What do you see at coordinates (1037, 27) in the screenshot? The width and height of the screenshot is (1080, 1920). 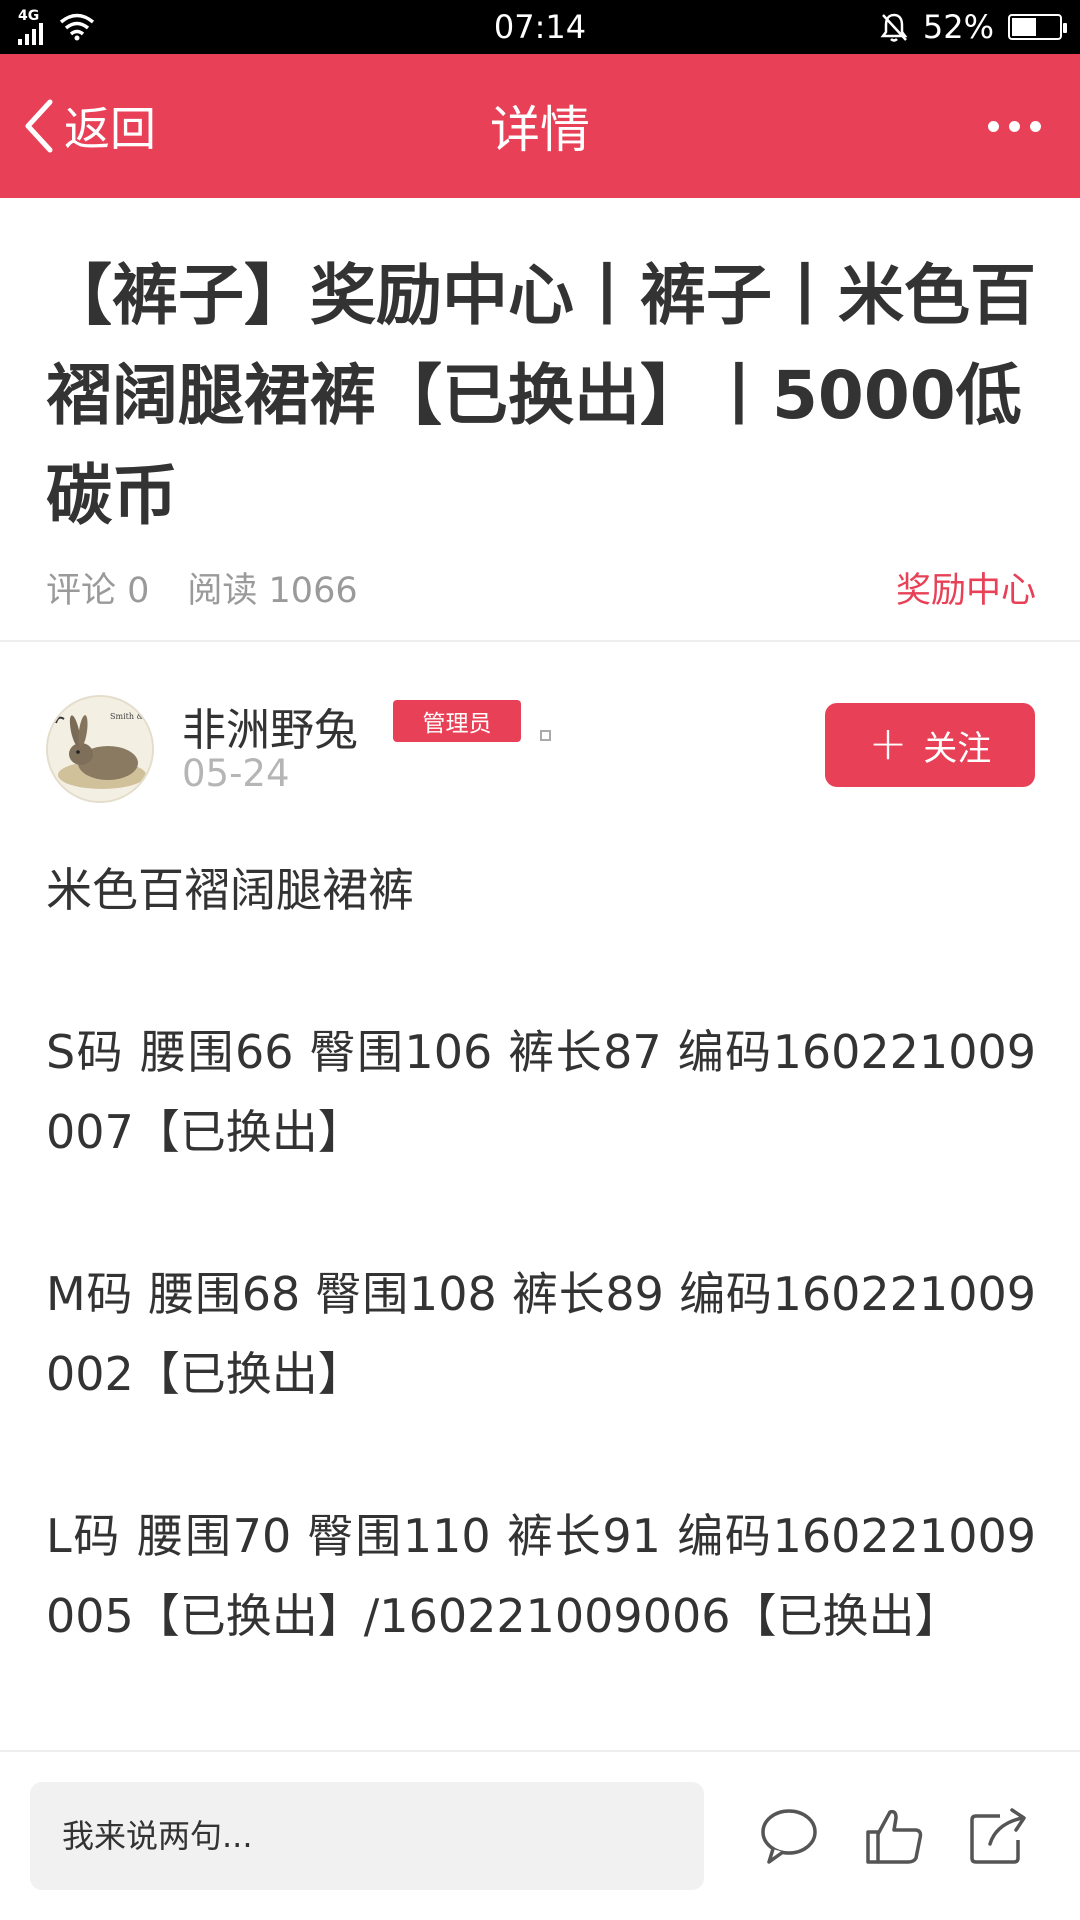 I see `battery-icon` at bounding box center [1037, 27].